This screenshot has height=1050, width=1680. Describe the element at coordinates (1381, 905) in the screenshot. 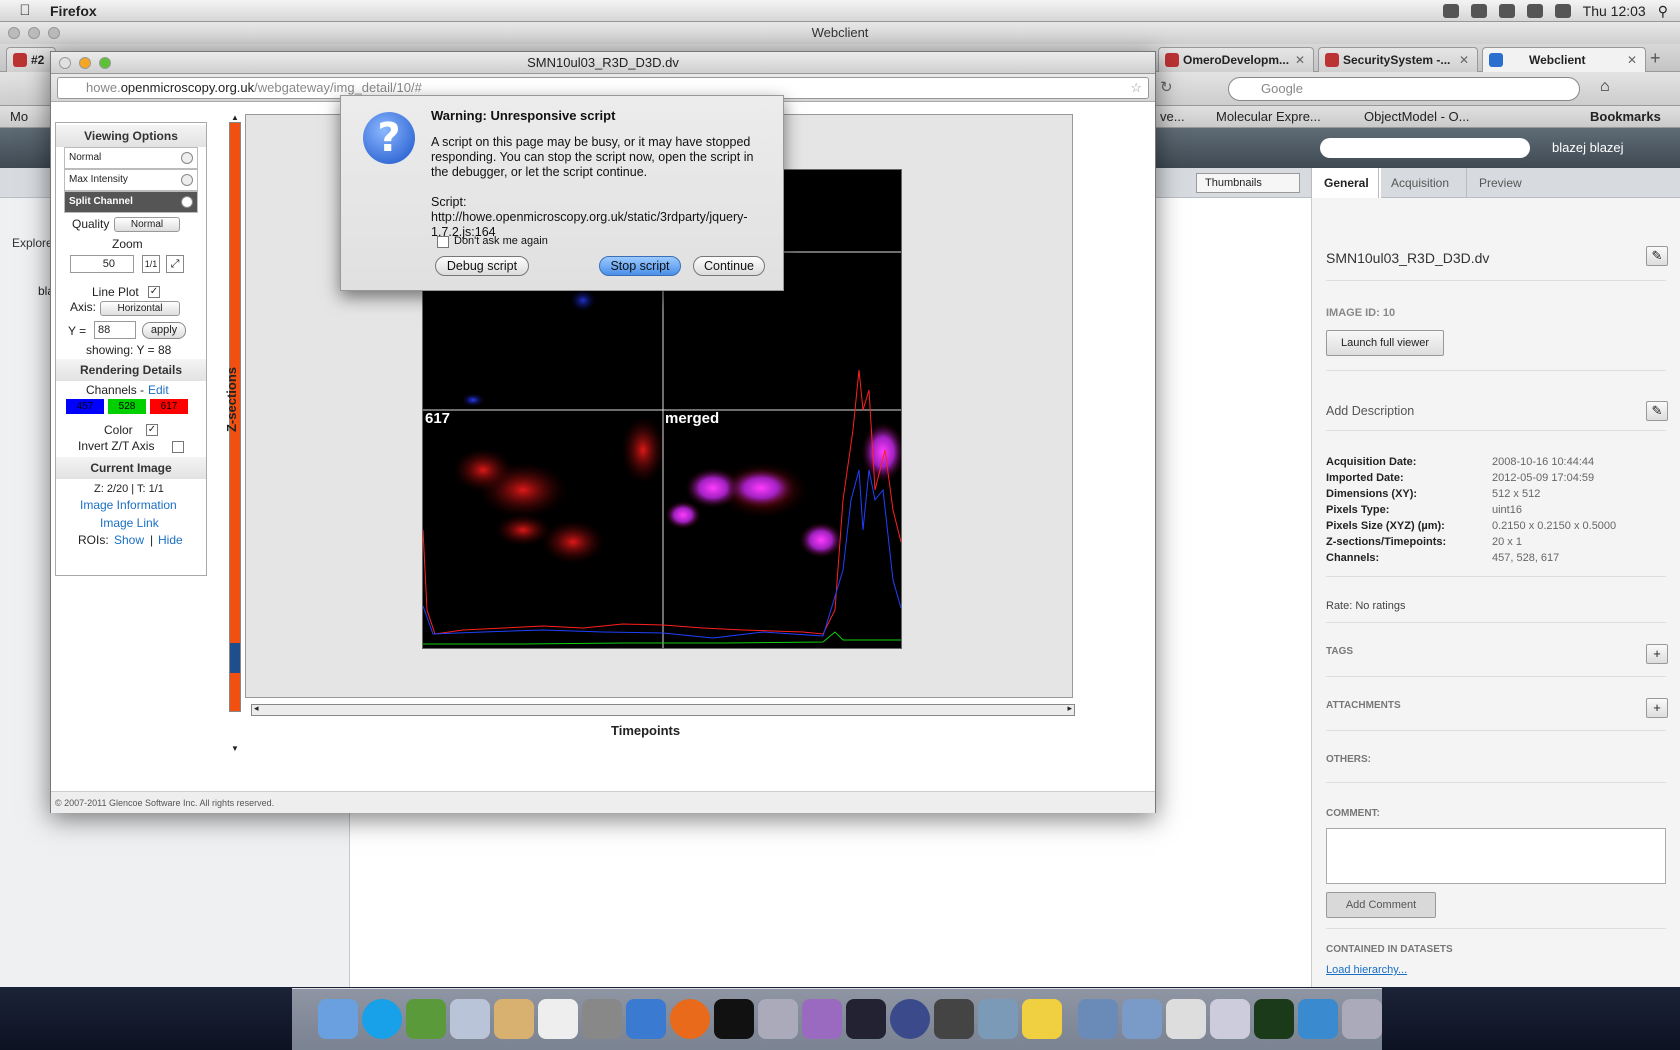

I see `add-comment-button: Add Comment` at that location.